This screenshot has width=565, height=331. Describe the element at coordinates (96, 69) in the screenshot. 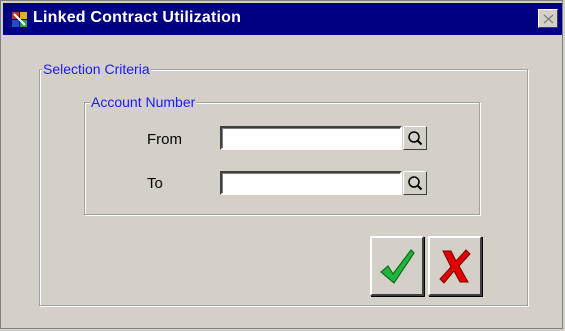

I see `selection-criteria-legend: Selection Criteria` at that location.